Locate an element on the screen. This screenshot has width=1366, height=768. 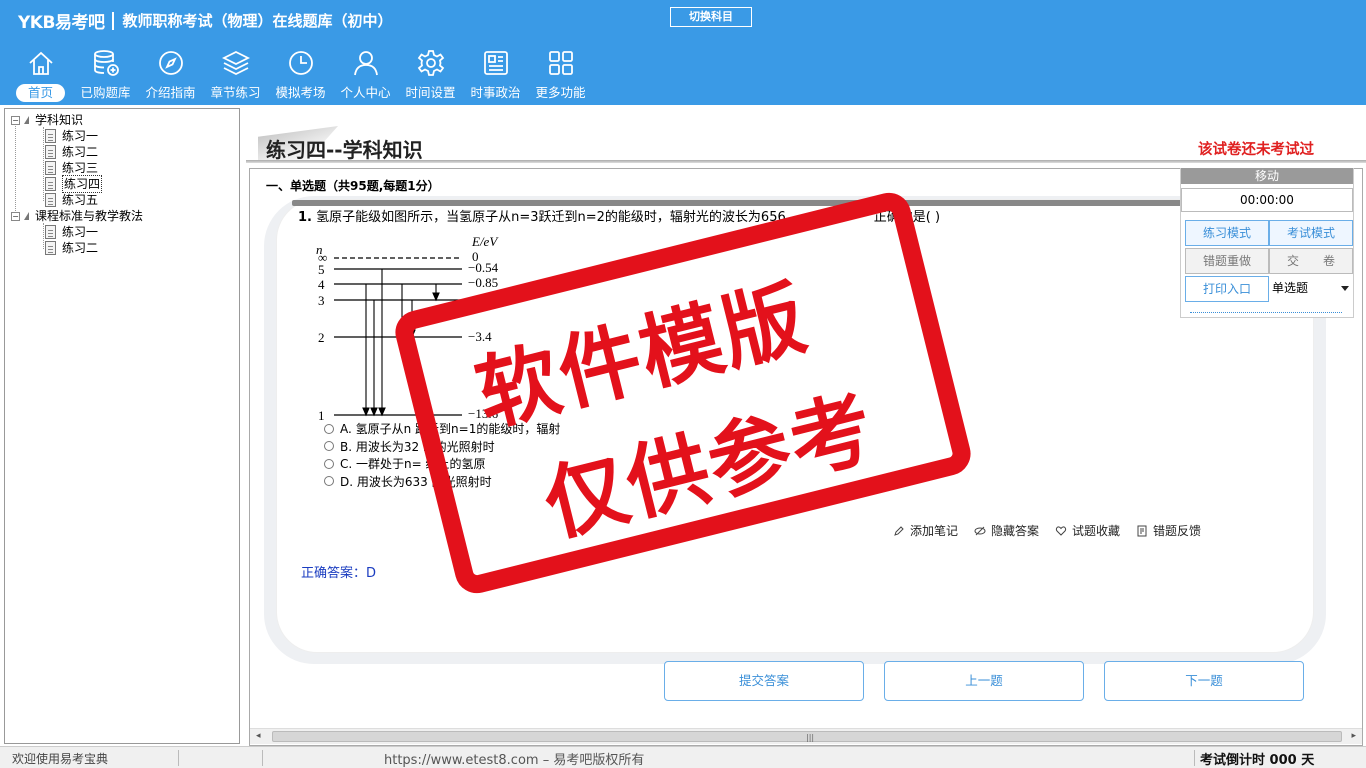
grip-icon: ||| is located at coordinates (810, 737).